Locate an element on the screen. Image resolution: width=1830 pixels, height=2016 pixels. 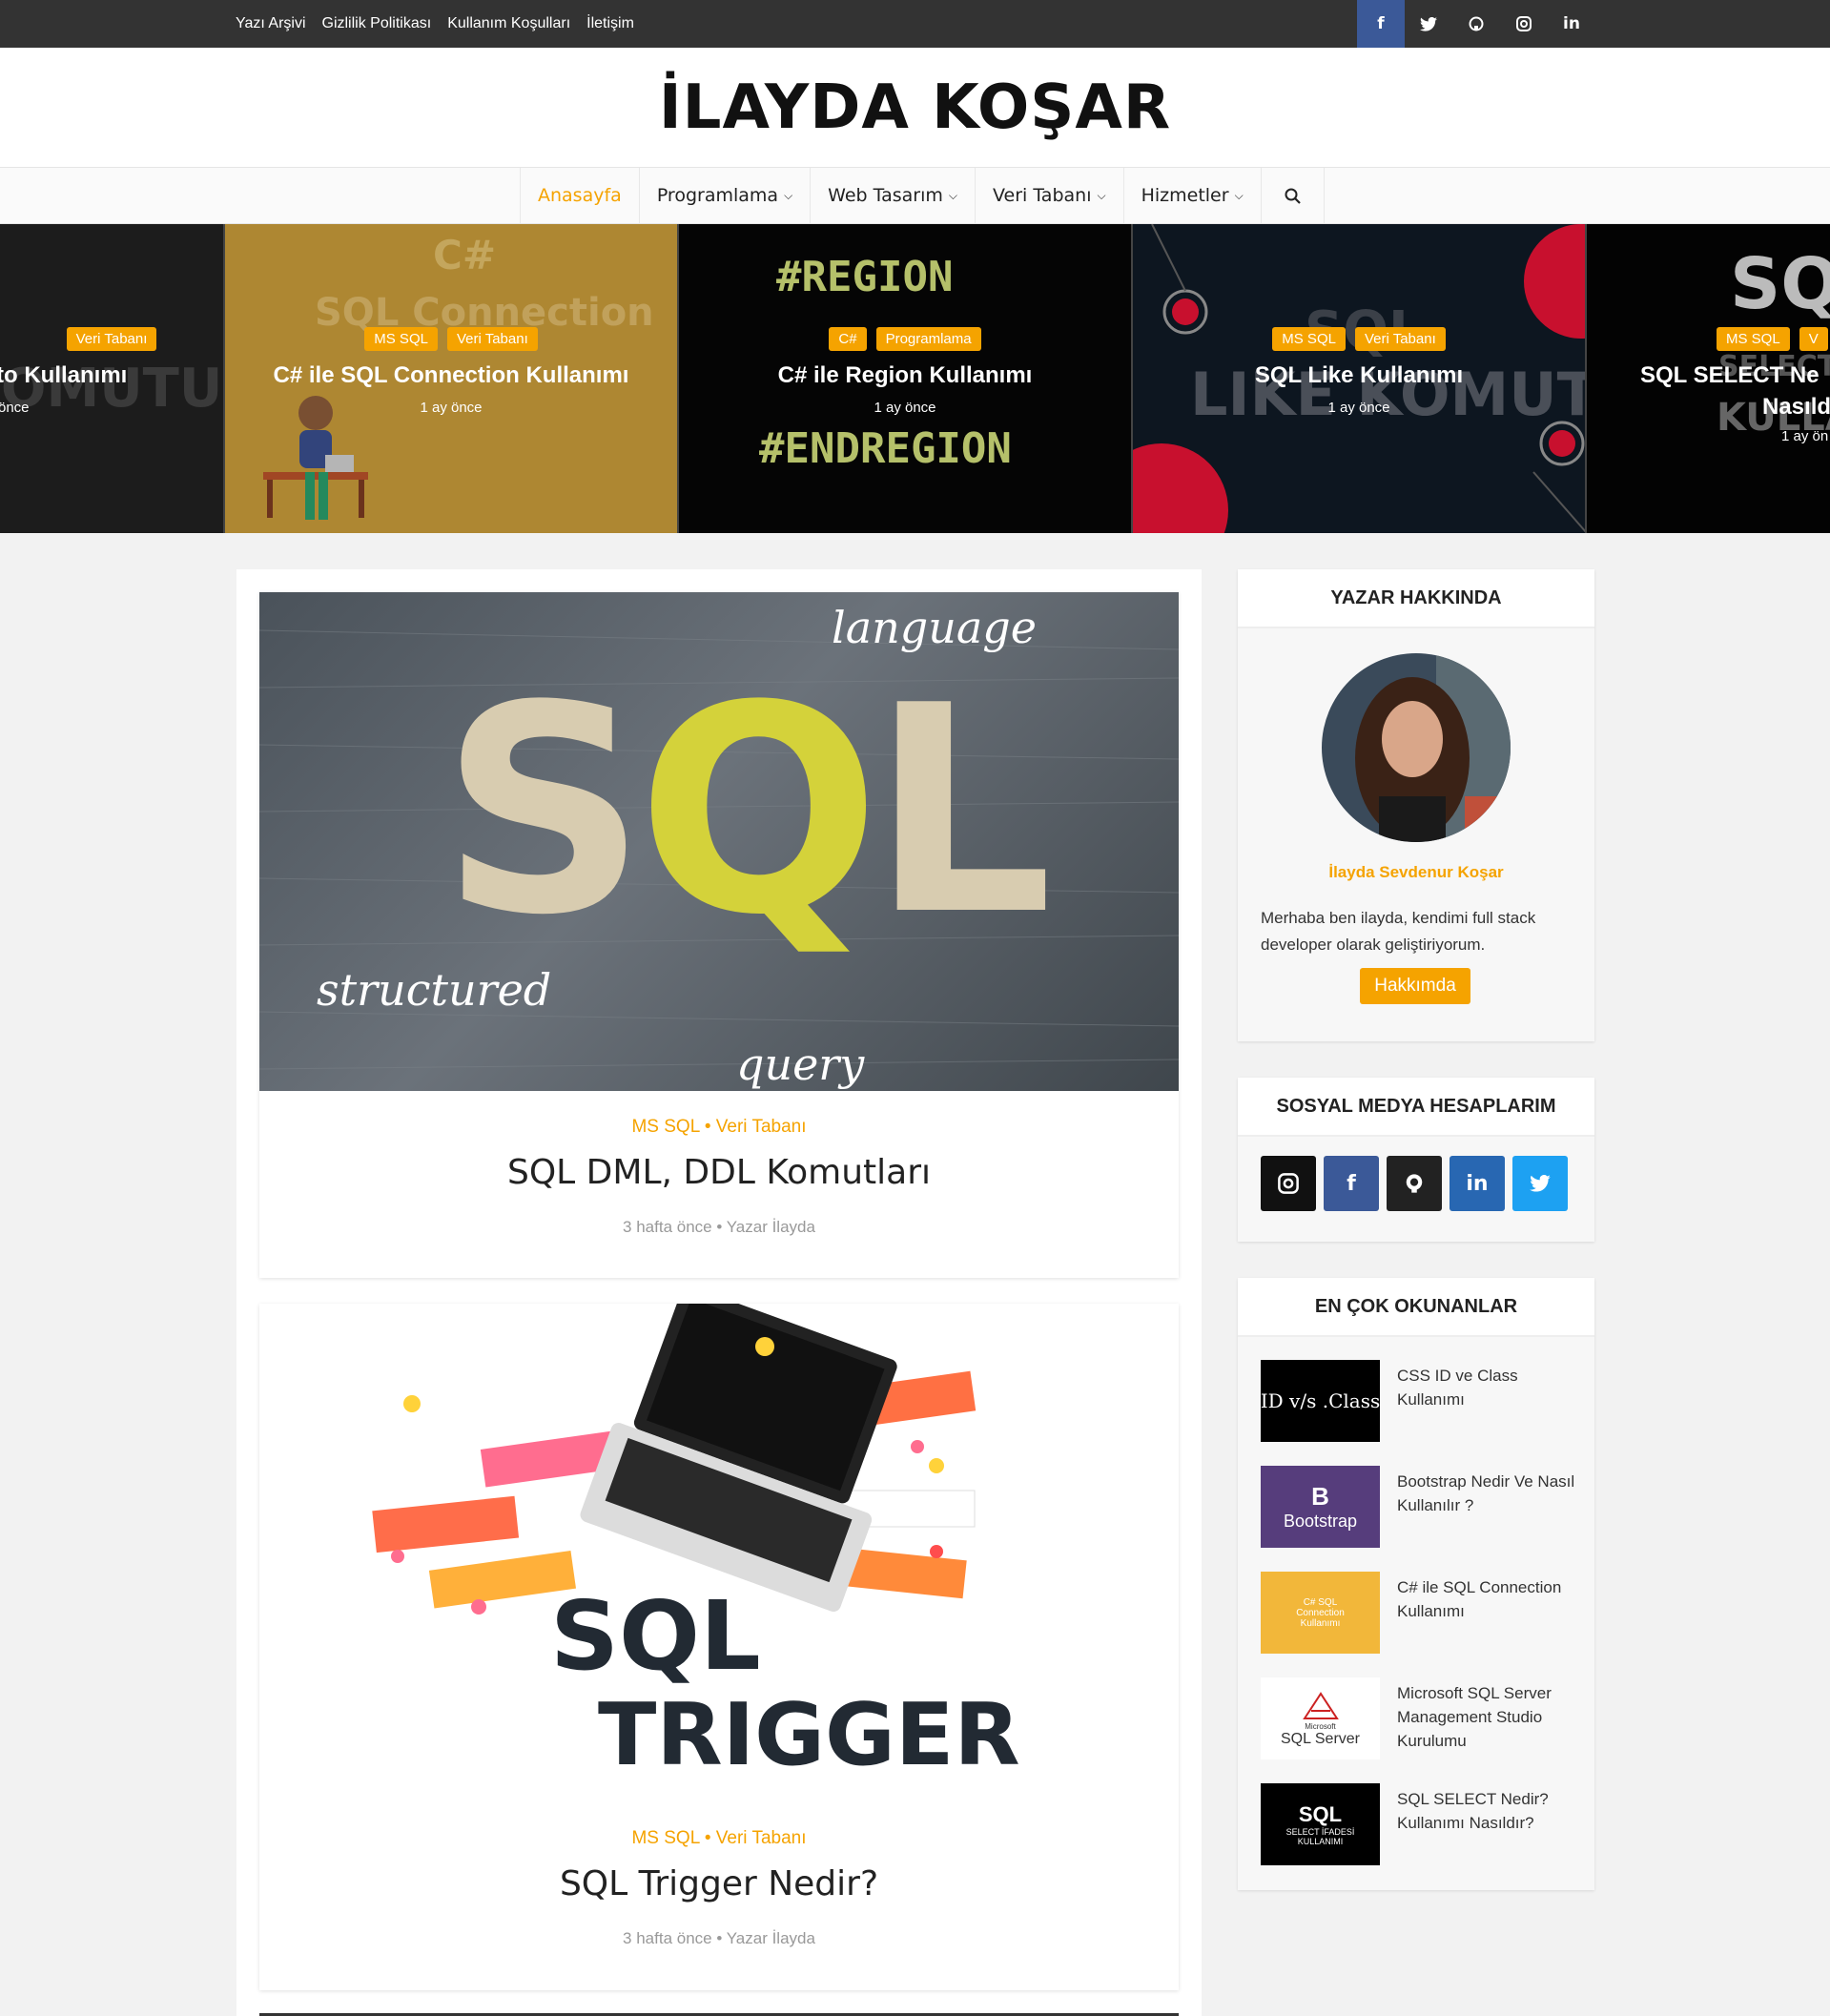
social-widget: SOSYAL MEDYA HESAPLARIM f in is located at coordinates (1416, 1160).